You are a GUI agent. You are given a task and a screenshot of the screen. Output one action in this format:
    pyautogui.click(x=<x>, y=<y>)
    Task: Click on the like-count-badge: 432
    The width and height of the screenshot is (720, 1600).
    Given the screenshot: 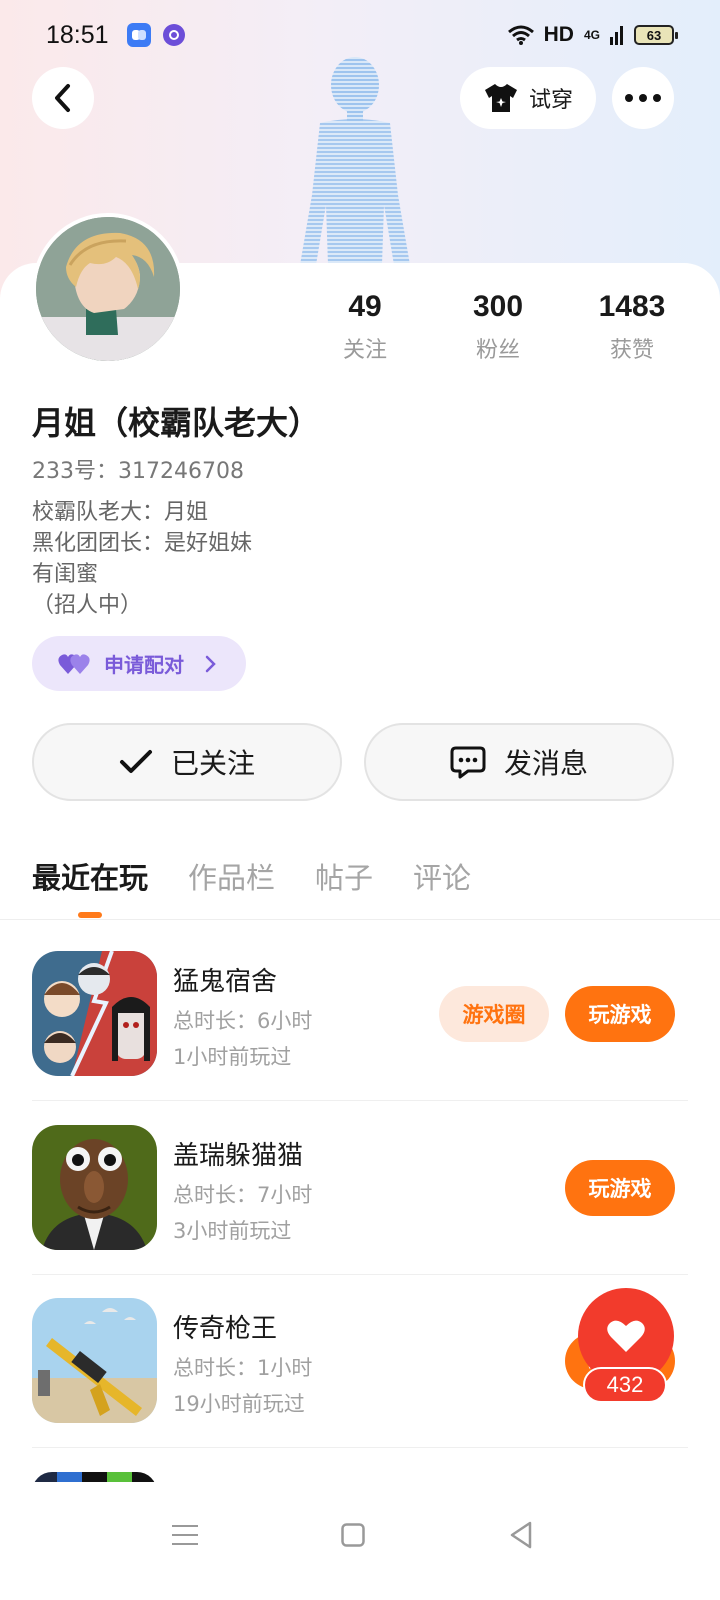 What is the action you would take?
    pyautogui.click(x=625, y=1385)
    